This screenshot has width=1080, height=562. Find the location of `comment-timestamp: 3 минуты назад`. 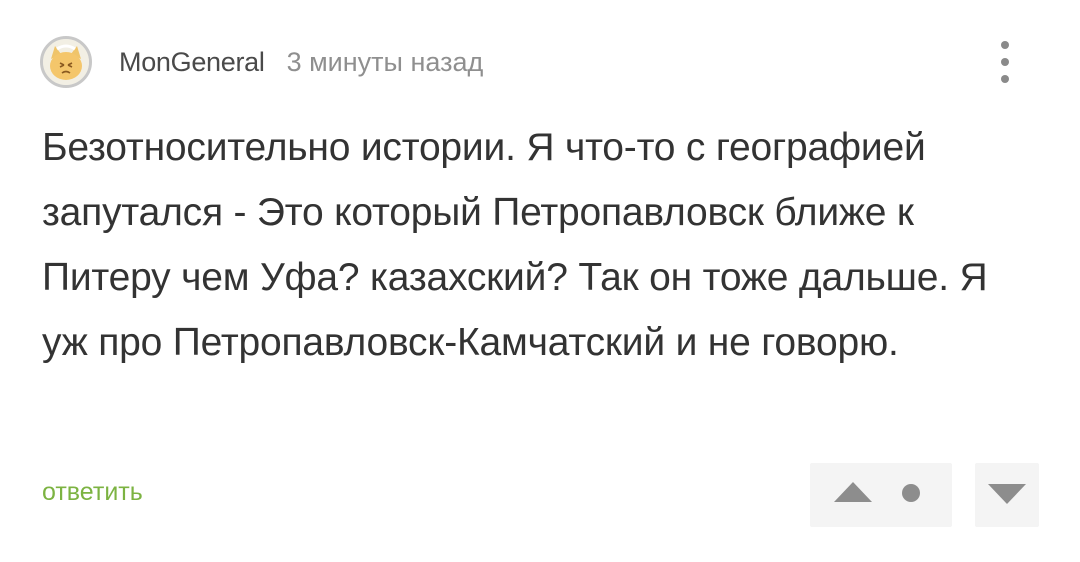

comment-timestamp: 3 минуты назад is located at coordinates (385, 61).